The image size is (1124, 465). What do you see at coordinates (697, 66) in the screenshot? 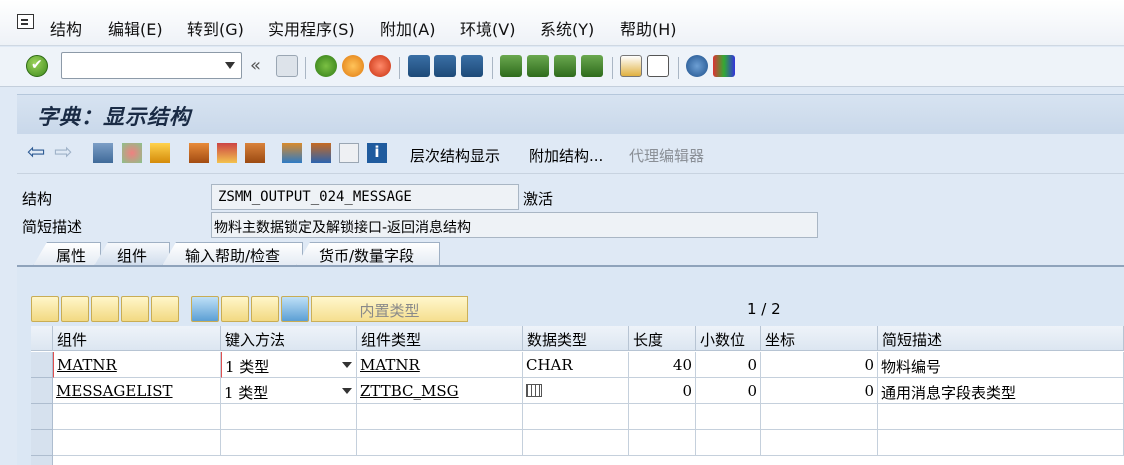
I see `help-icon` at bounding box center [697, 66].